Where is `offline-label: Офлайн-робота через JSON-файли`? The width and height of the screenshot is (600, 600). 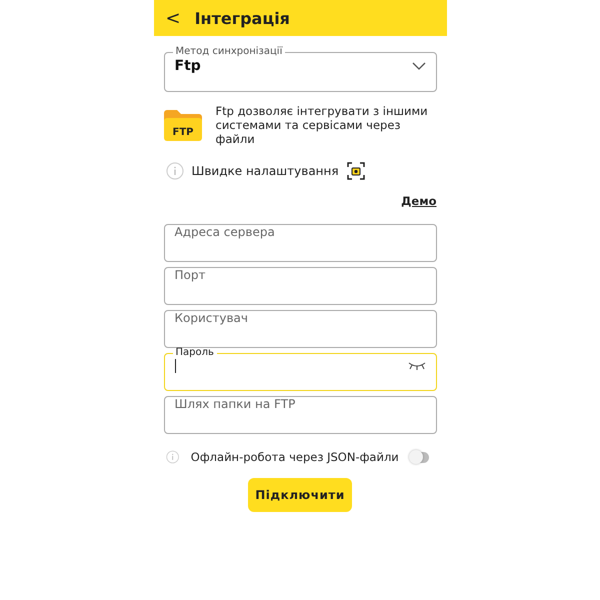
offline-label: Офлайн-робота через JSON-файли is located at coordinates (294, 457).